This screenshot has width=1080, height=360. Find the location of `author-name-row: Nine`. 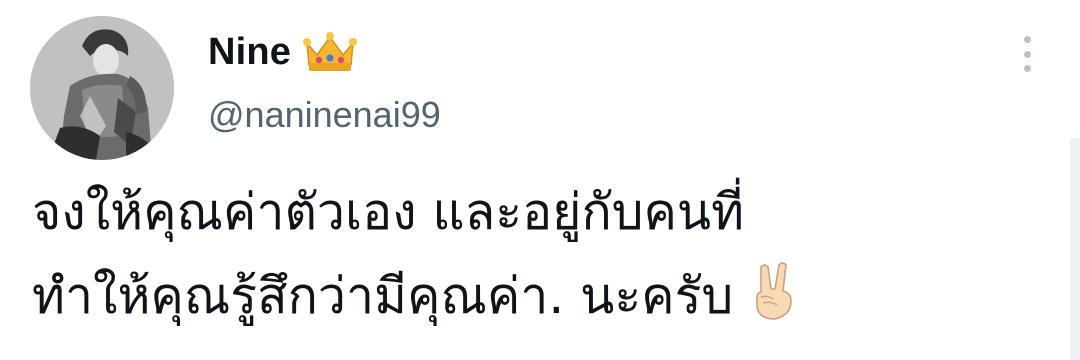

author-name-row: Nine is located at coordinates (283, 52).